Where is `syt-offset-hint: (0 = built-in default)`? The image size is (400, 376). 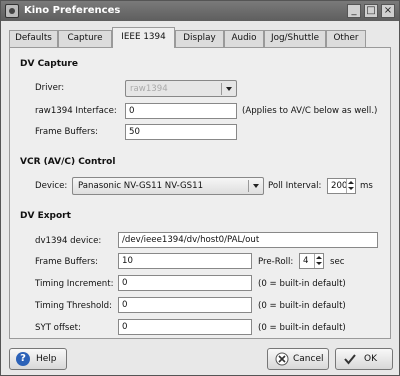 syt-offset-hint: (0 = built-in default) is located at coordinates (302, 328).